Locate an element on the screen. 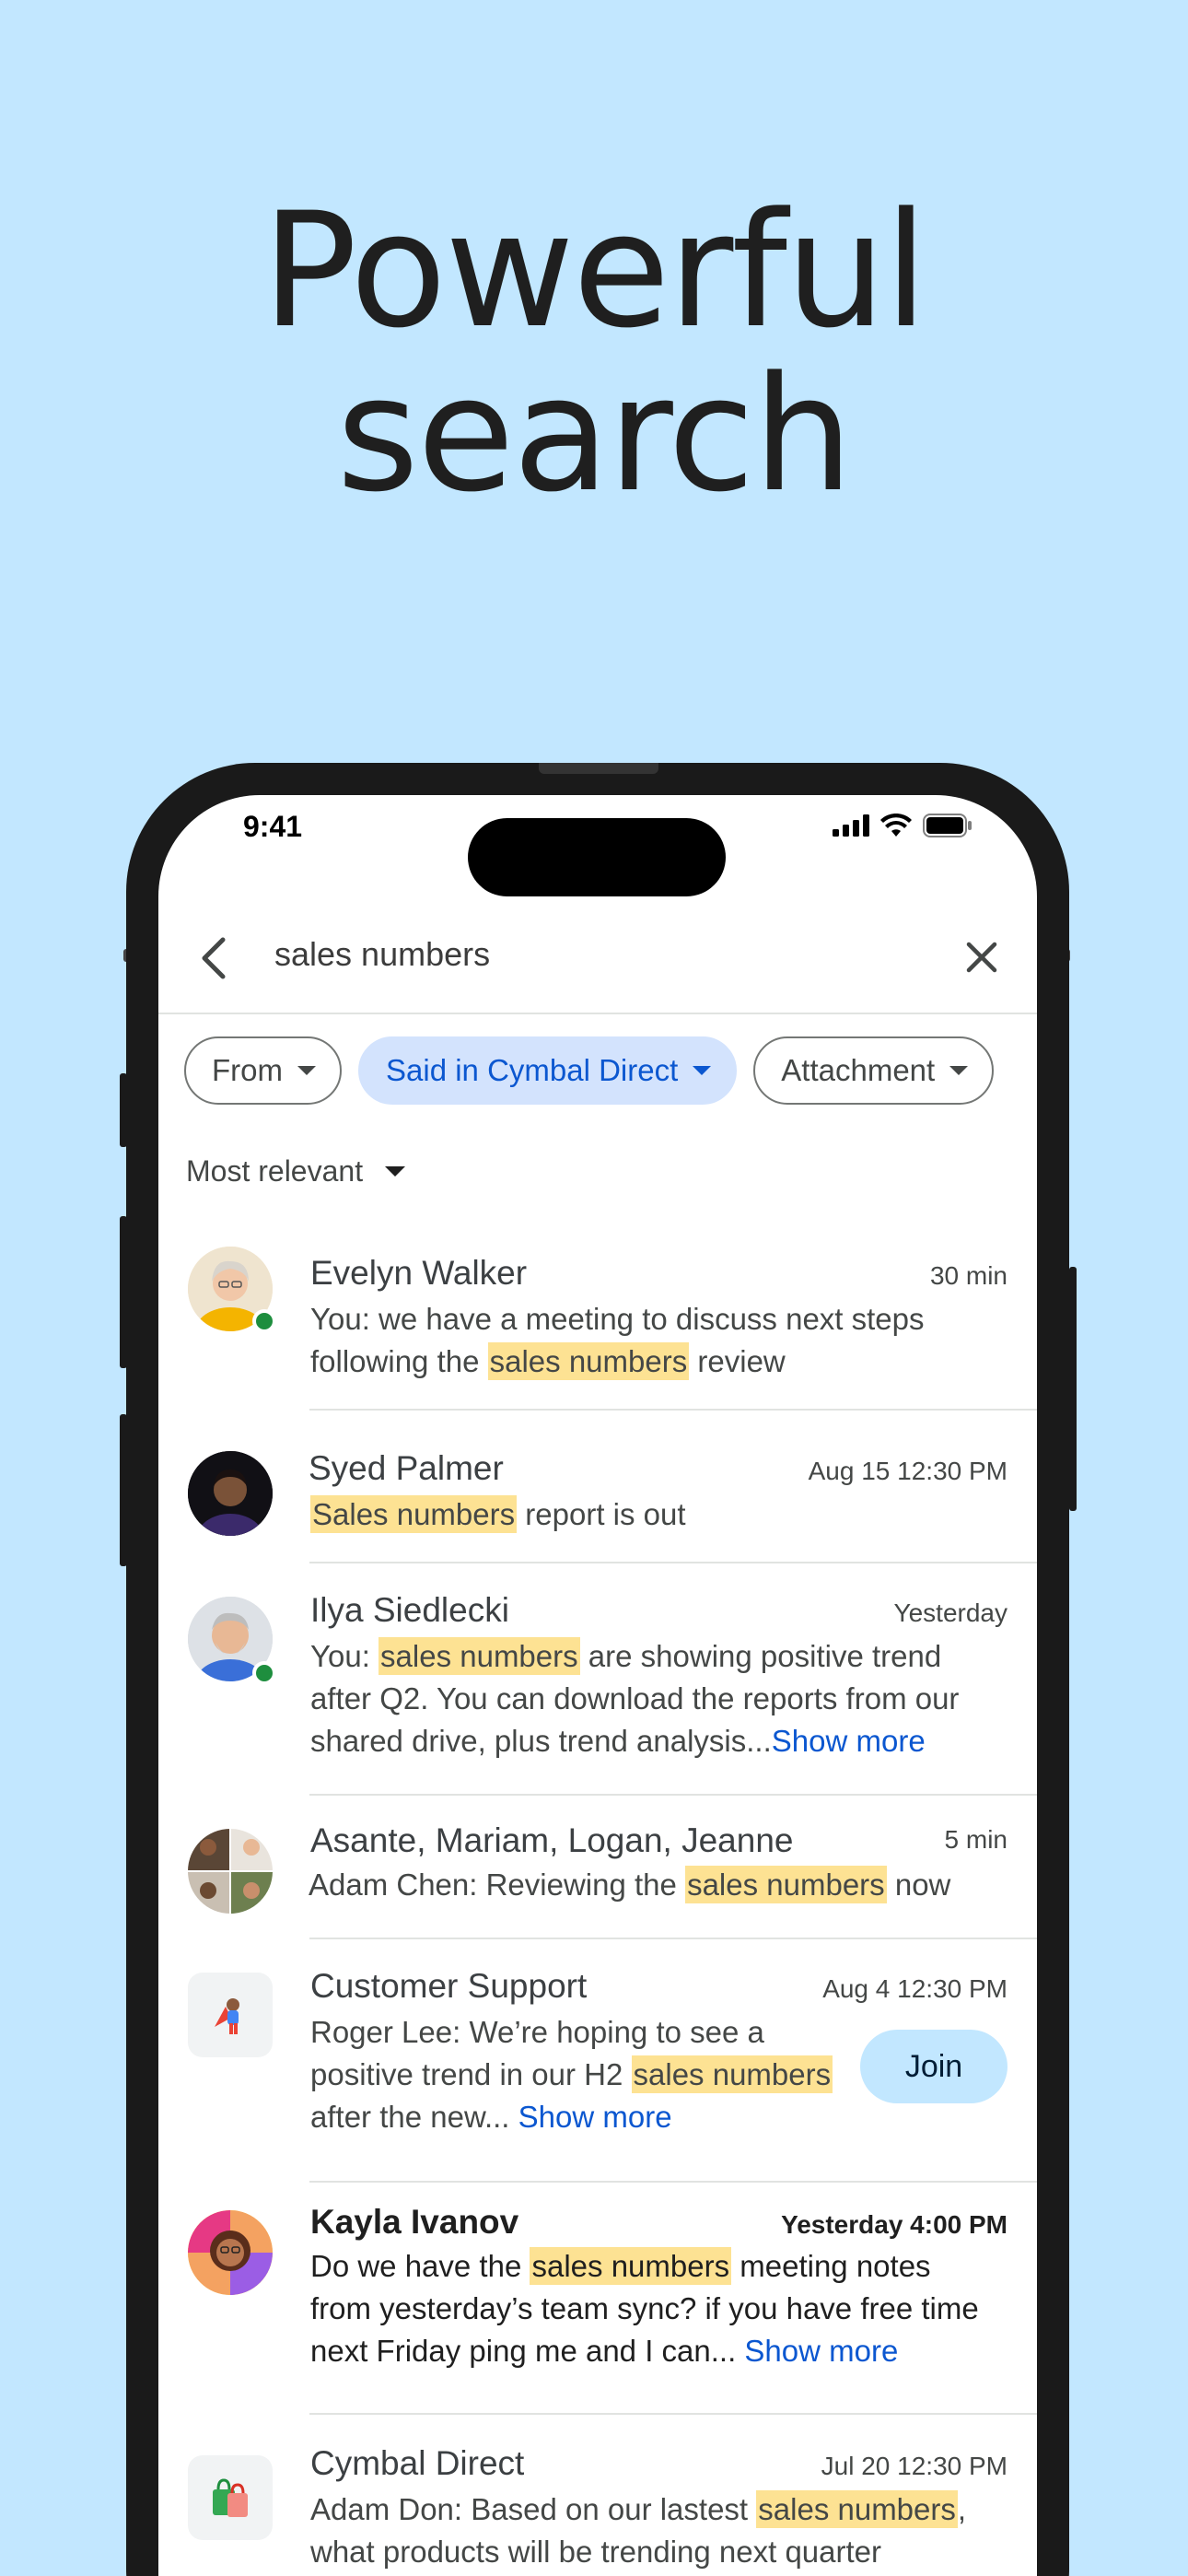 This screenshot has height=2576, width=1188. back-button is located at coordinates (213, 958).